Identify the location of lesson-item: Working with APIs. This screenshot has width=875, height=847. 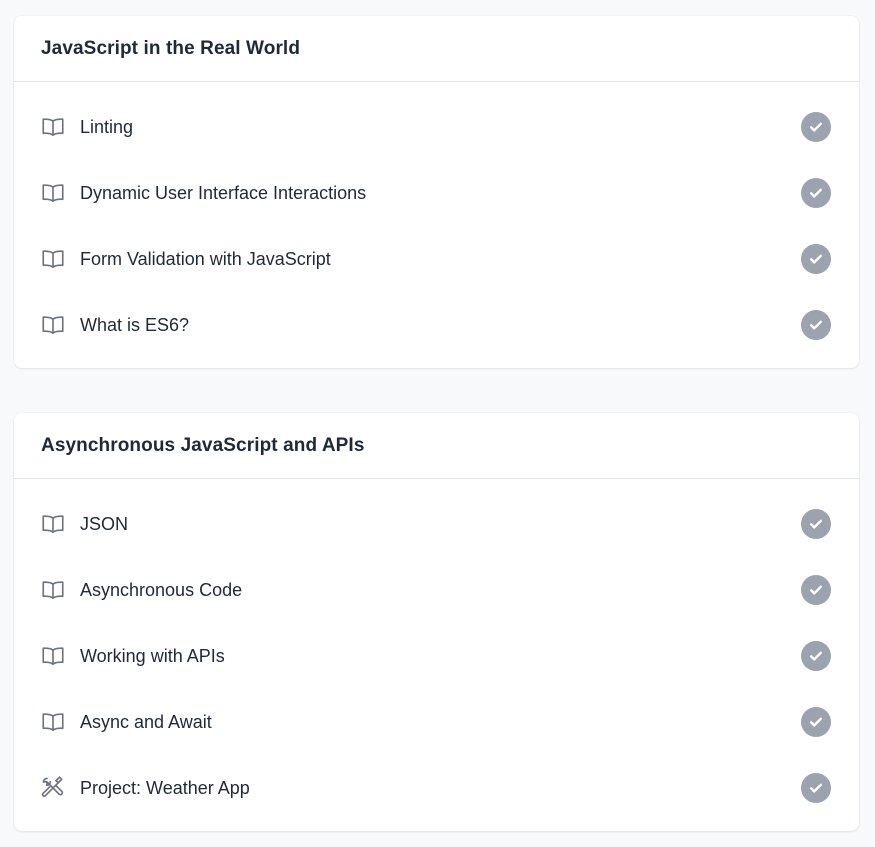
(436, 656).